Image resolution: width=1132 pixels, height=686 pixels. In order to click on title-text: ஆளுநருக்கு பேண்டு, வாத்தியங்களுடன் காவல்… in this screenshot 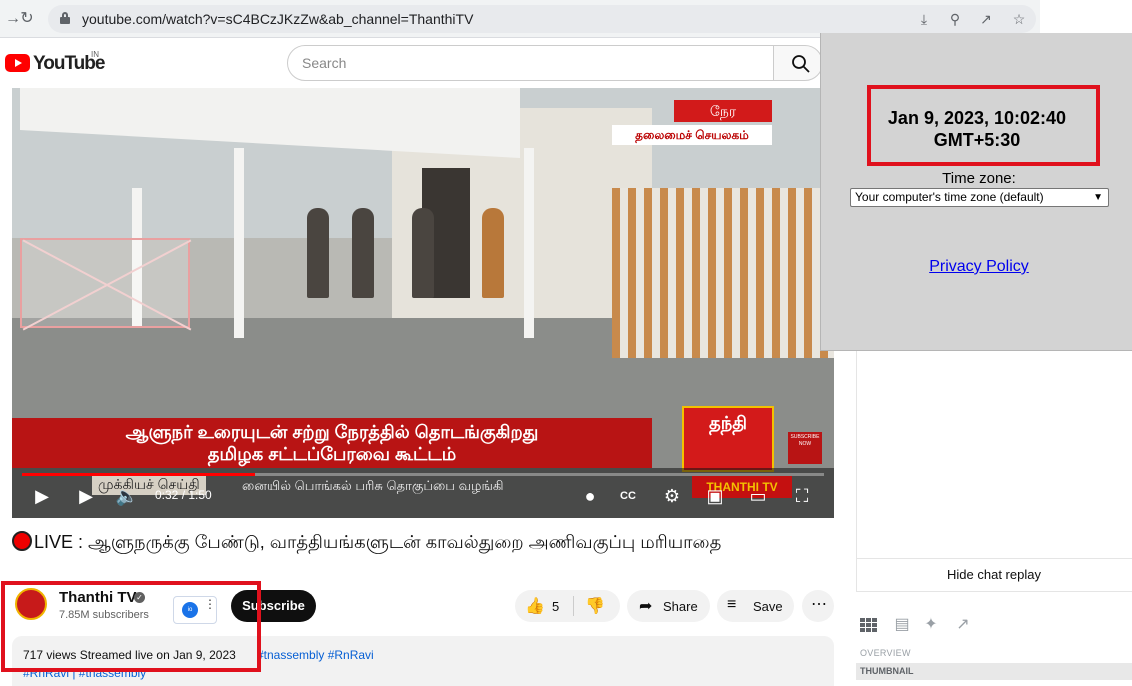, I will do `click(405, 542)`.